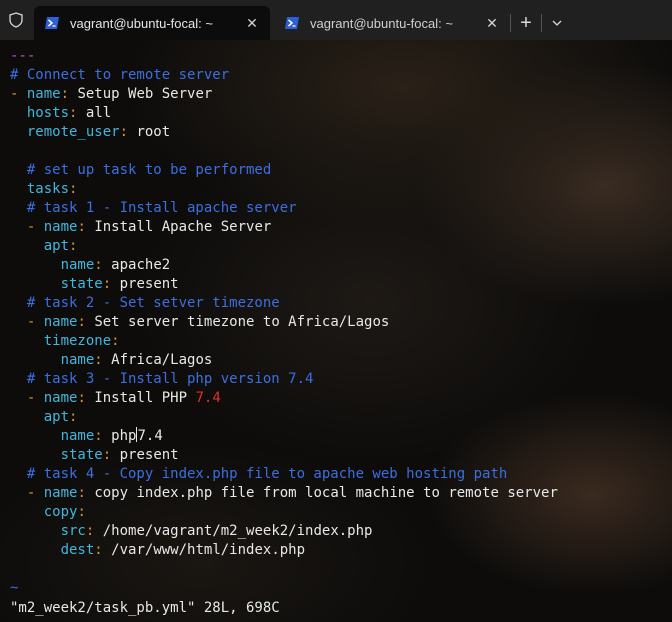  Describe the element at coordinates (284, 512) in the screenshot. I see `editor-line: copy:` at that location.